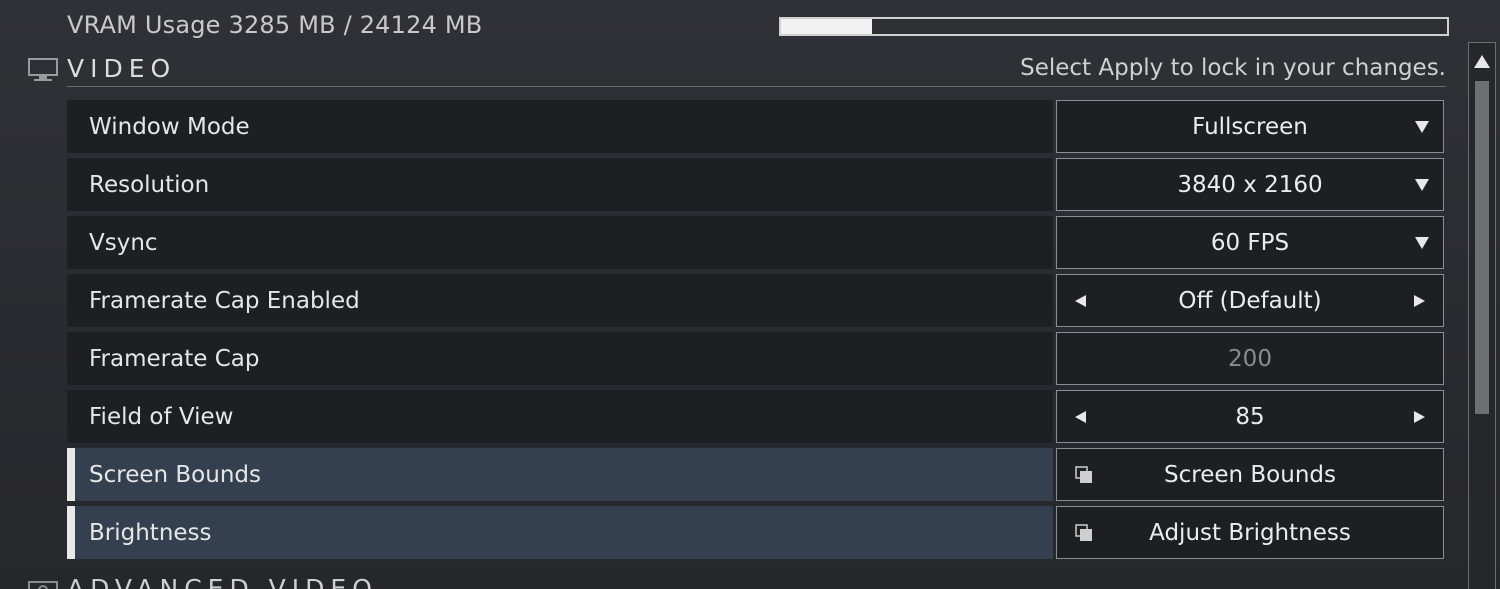 Image resolution: width=1500 pixels, height=589 pixels. Describe the element at coordinates (123, 242) in the screenshot. I see `setting-label: Vsync` at that location.